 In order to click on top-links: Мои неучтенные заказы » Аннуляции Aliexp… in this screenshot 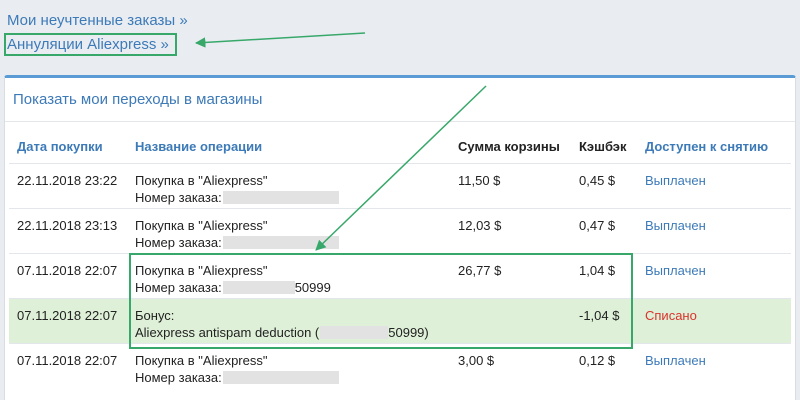, I will do `click(96, 33)`.